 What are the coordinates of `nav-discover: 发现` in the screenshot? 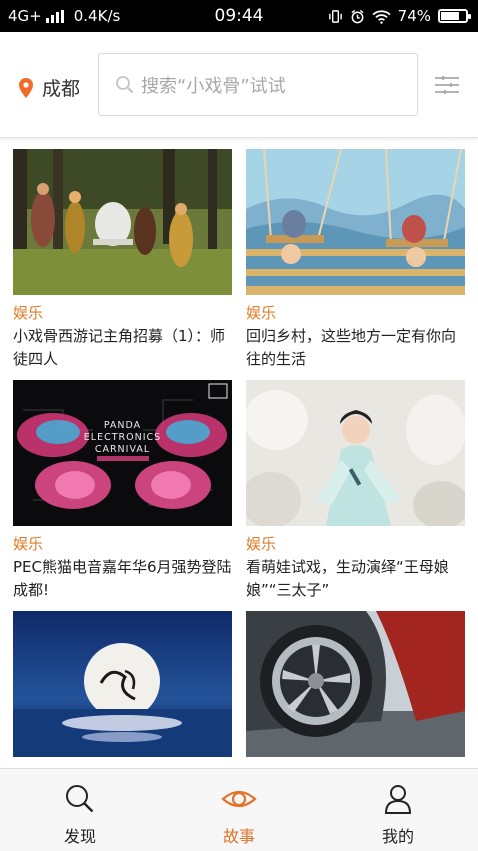 It's located at (80, 810).